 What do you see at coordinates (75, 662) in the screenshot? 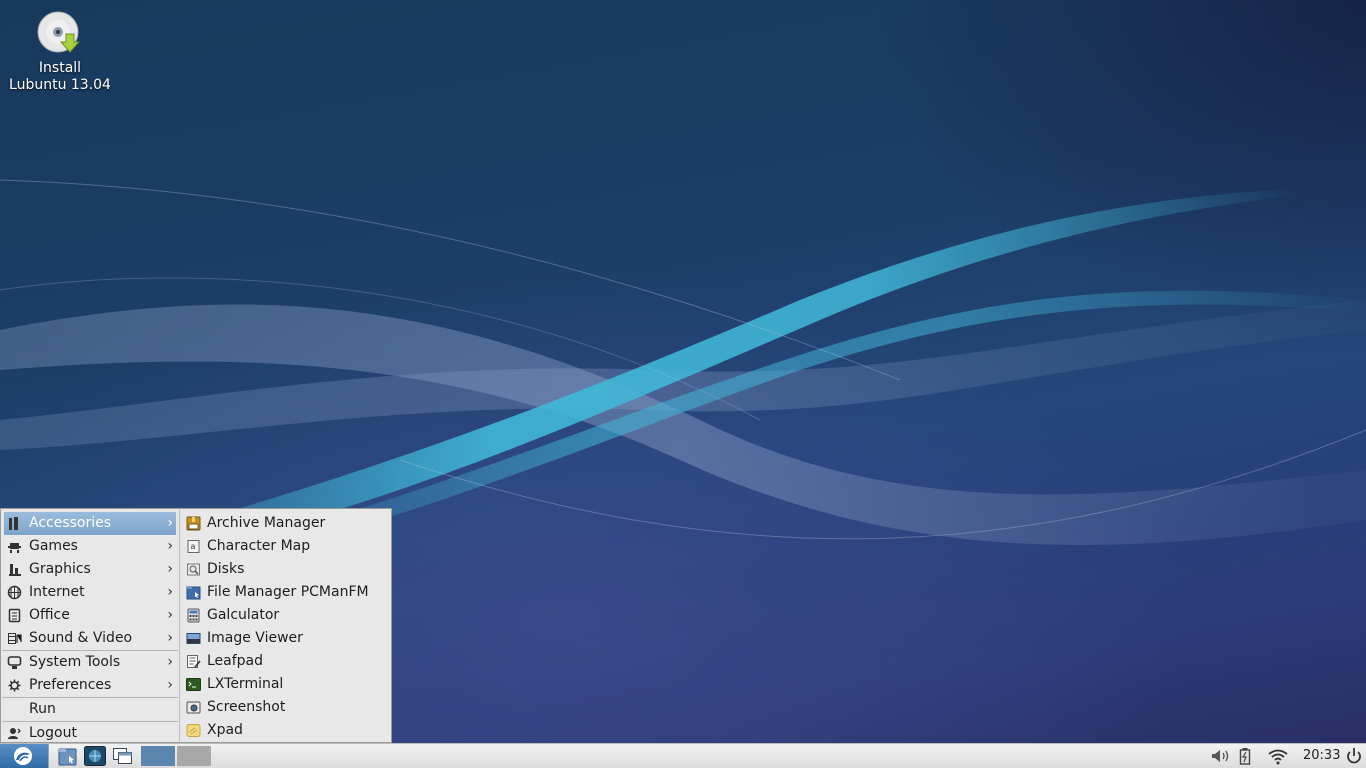
I see `menu-item-label: System Tools` at bounding box center [75, 662].